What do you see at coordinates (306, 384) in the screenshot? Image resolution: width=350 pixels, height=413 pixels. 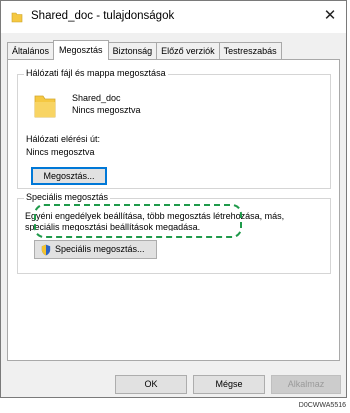 I see `apply-button: Alkalmaz` at bounding box center [306, 384].